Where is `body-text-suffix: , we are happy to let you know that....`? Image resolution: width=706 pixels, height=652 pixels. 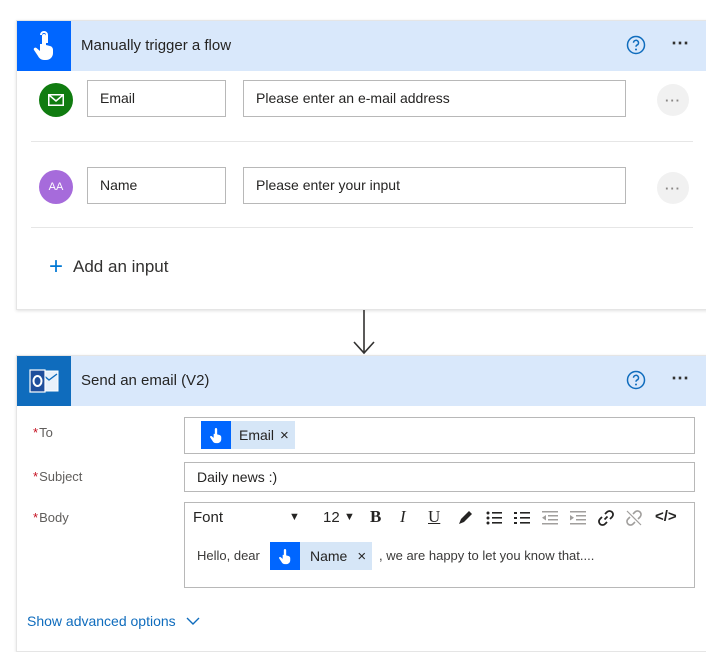 body-text-suffix: , we are happy to let you know that.... is located at coordinates (487, 555).